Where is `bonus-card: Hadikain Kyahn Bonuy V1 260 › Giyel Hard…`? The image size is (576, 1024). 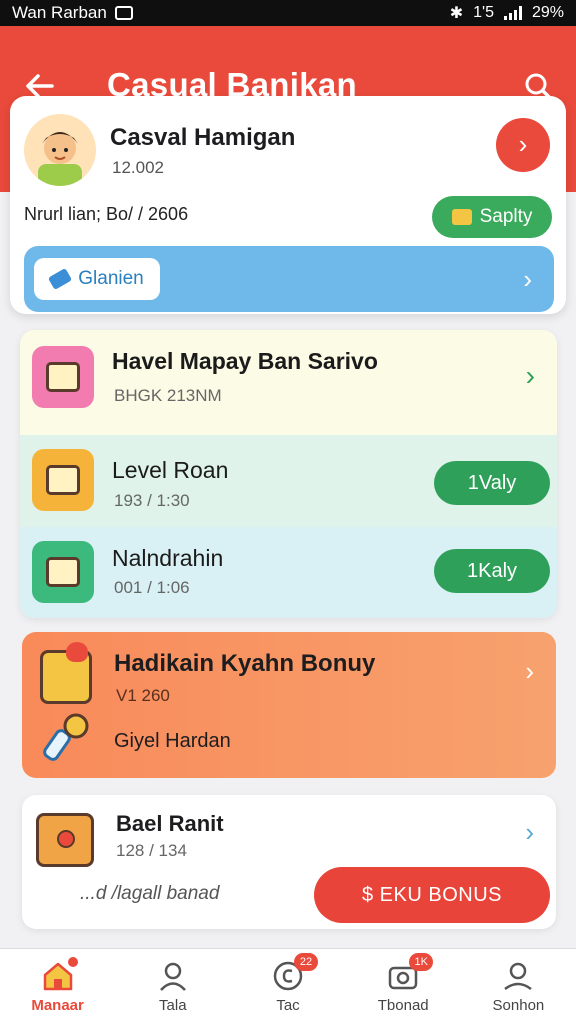
bonus-card: Hadikain Kyahn Bonuy V1 260 › Giyel Hard… is located at coordinates (289, 705).